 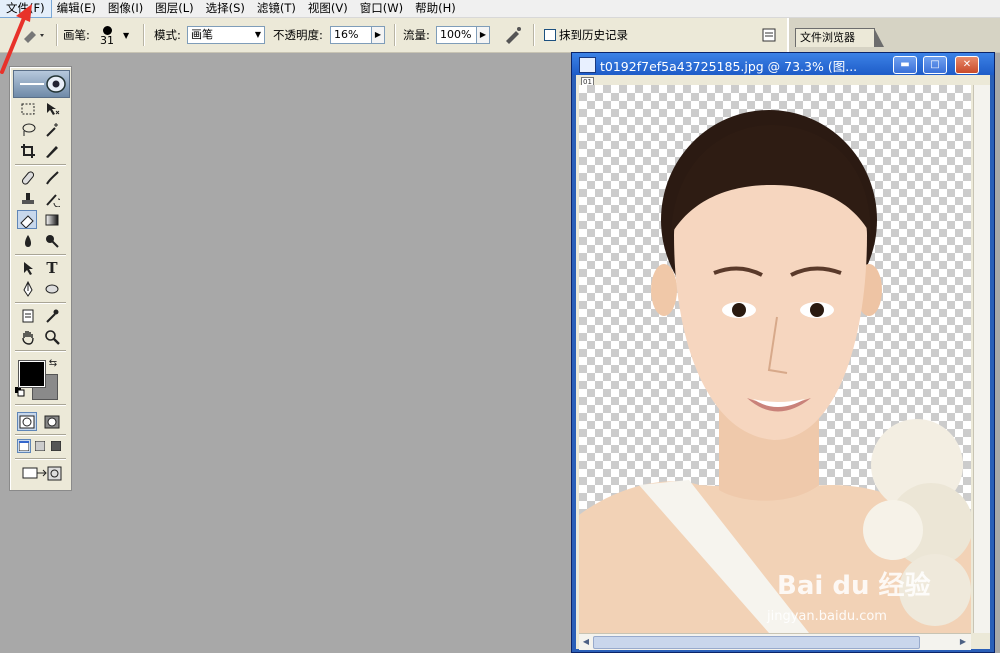 What do you see at coordinates (435, 8) in the screenshot?
I see `menu-help: 帮助(H)` at bounding box center [435, 8].